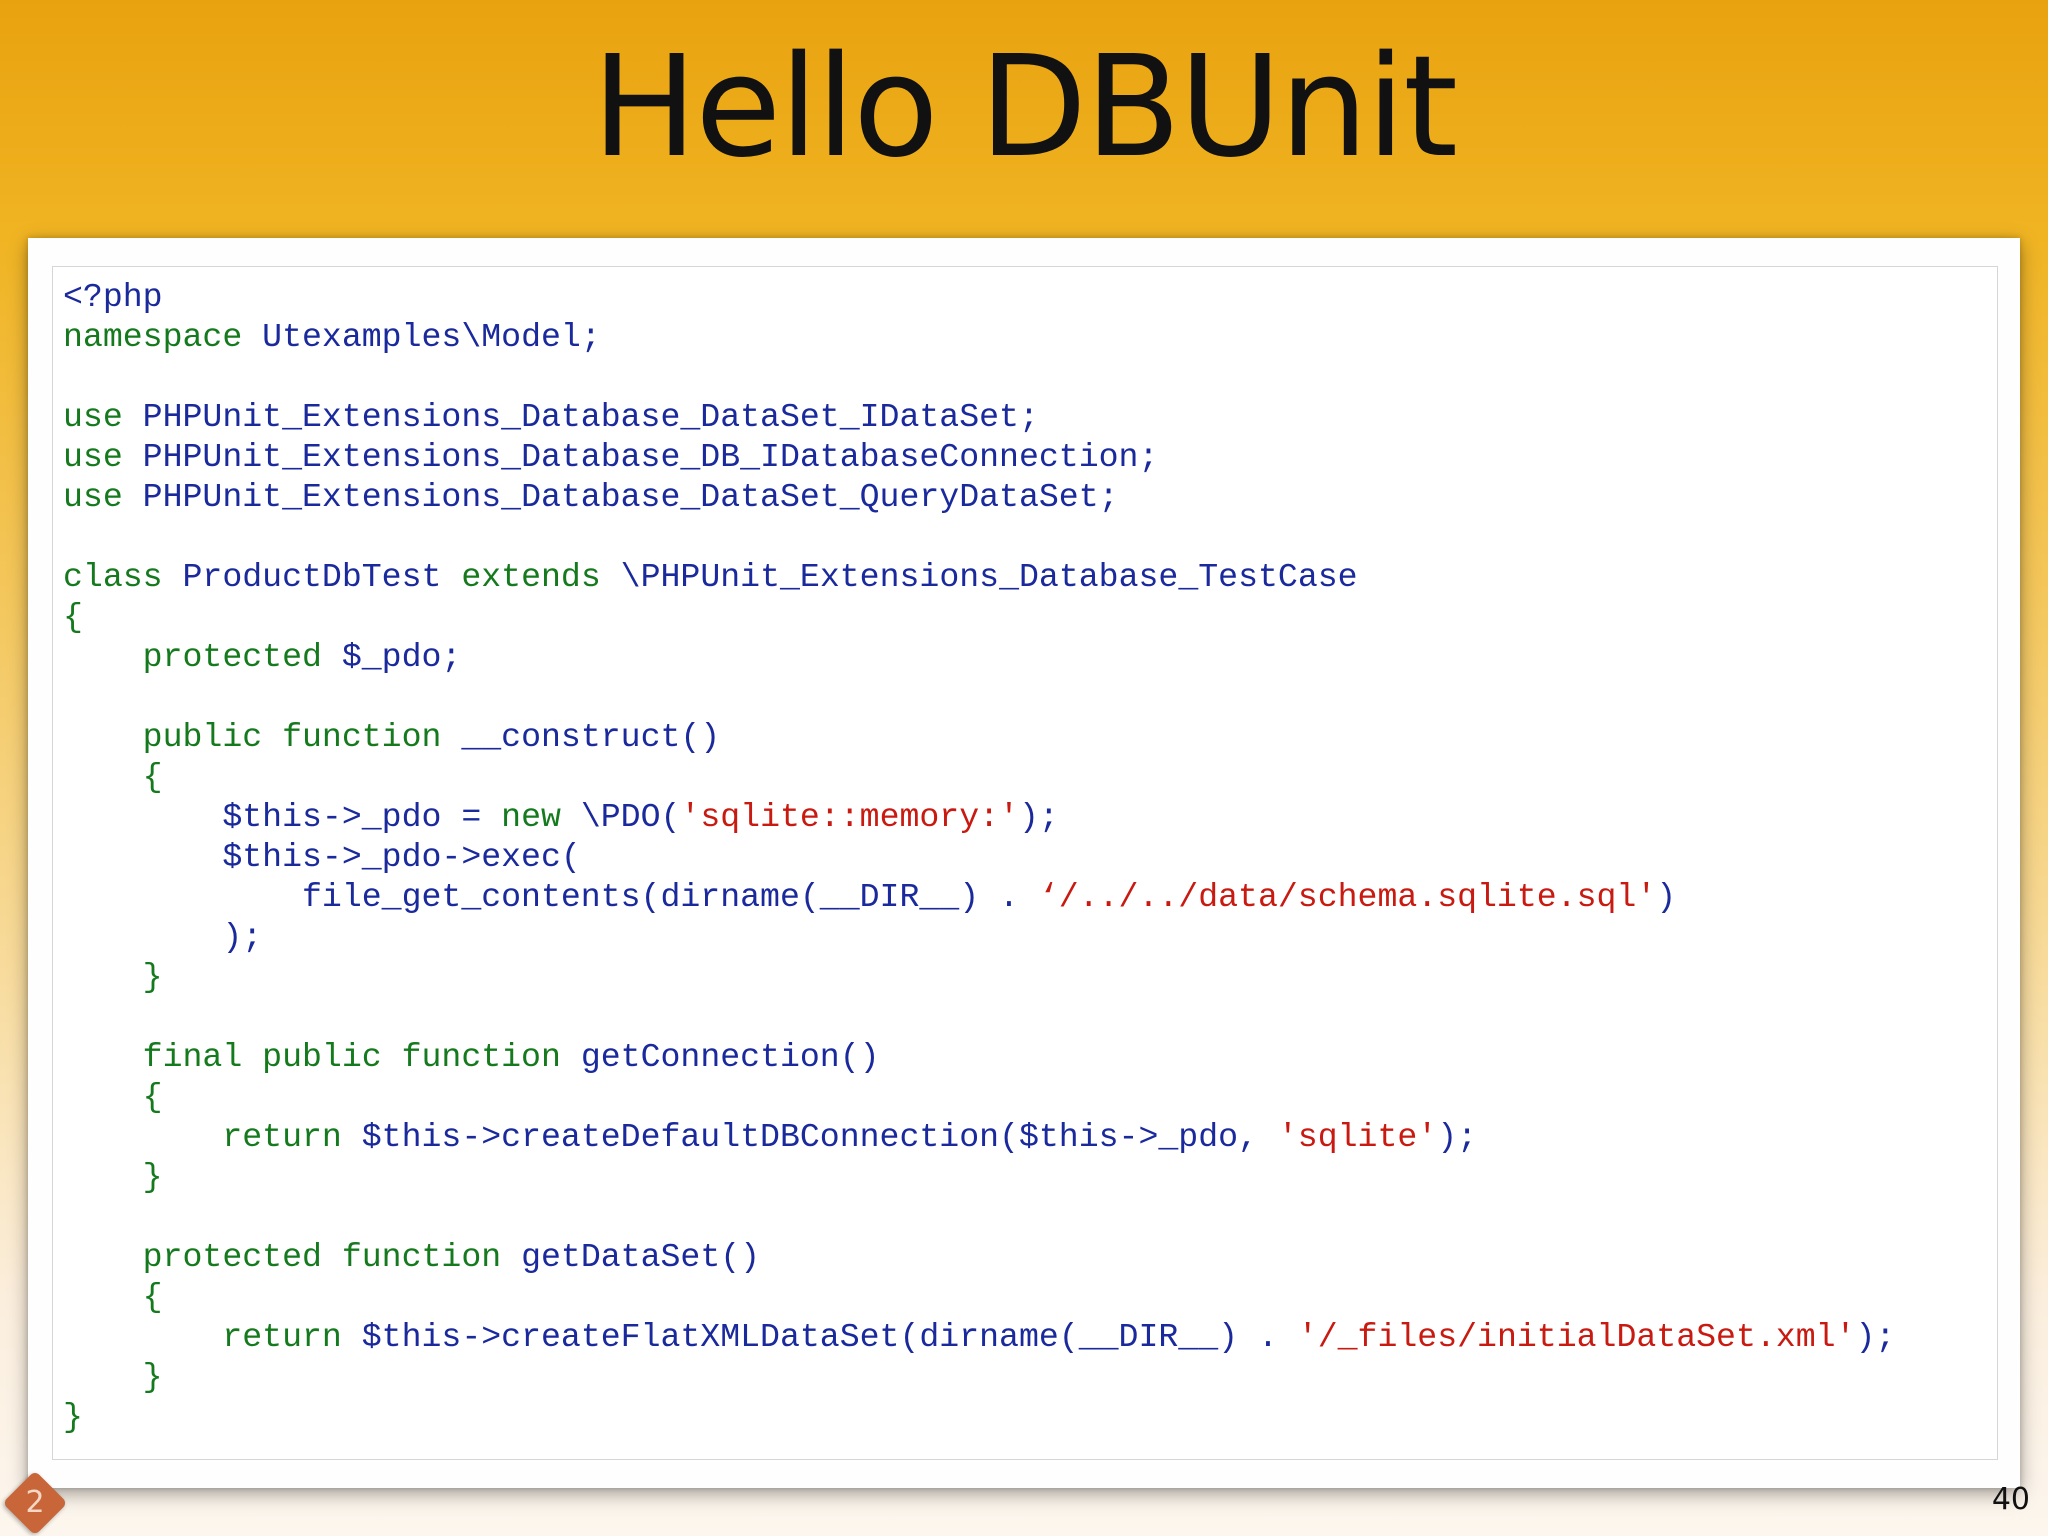 Image resolution: width=2048 pixels, height=1536 pixels. Describe the element at coordinates (979, 737) in the screenshot. I see `code-line: public function __construct()` at that location.